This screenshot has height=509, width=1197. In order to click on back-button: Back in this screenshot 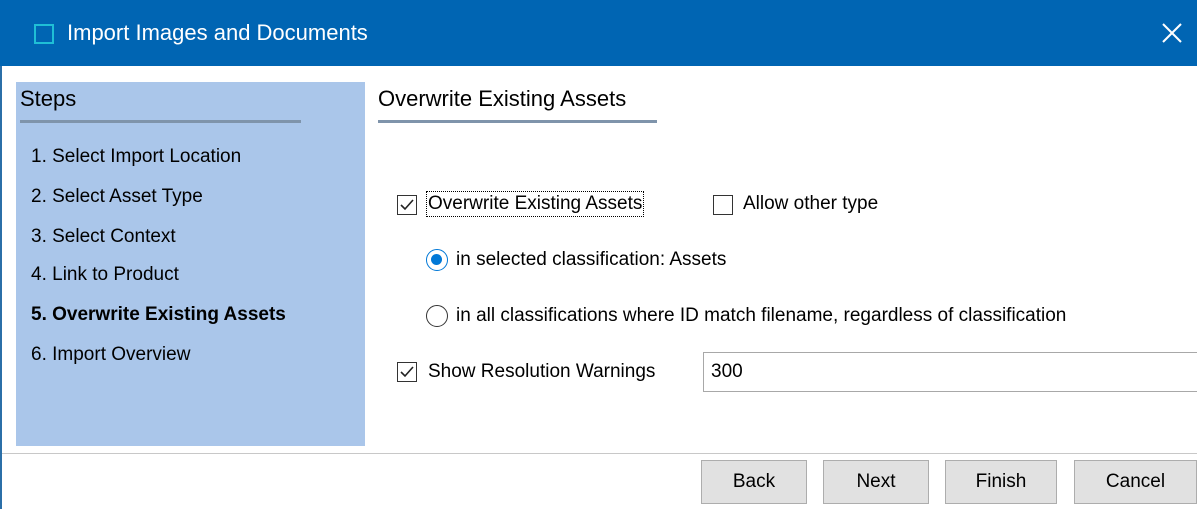, I will do `click(754, 482)`.